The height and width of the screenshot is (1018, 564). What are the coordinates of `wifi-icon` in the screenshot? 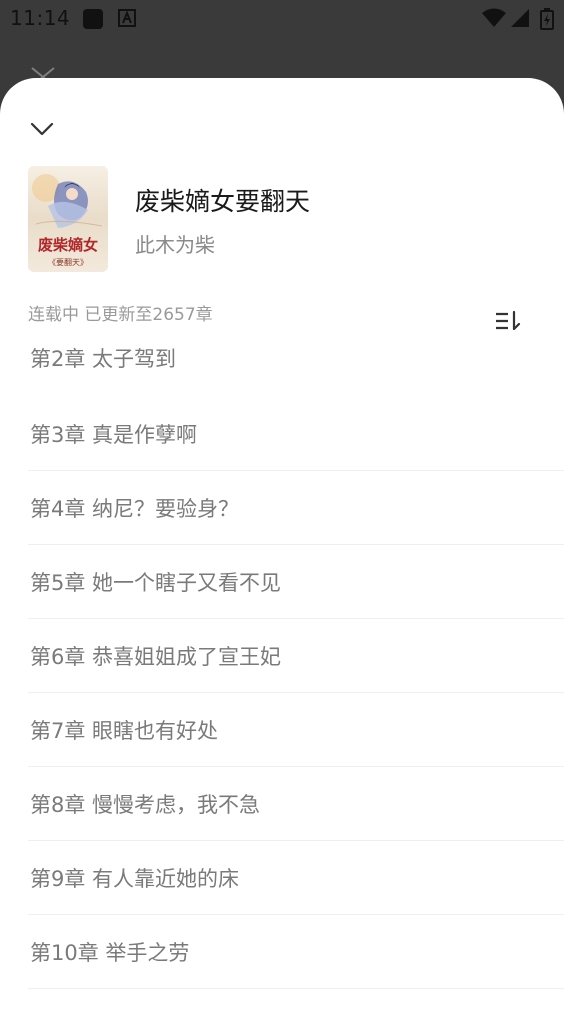 It's located at (494, 17).